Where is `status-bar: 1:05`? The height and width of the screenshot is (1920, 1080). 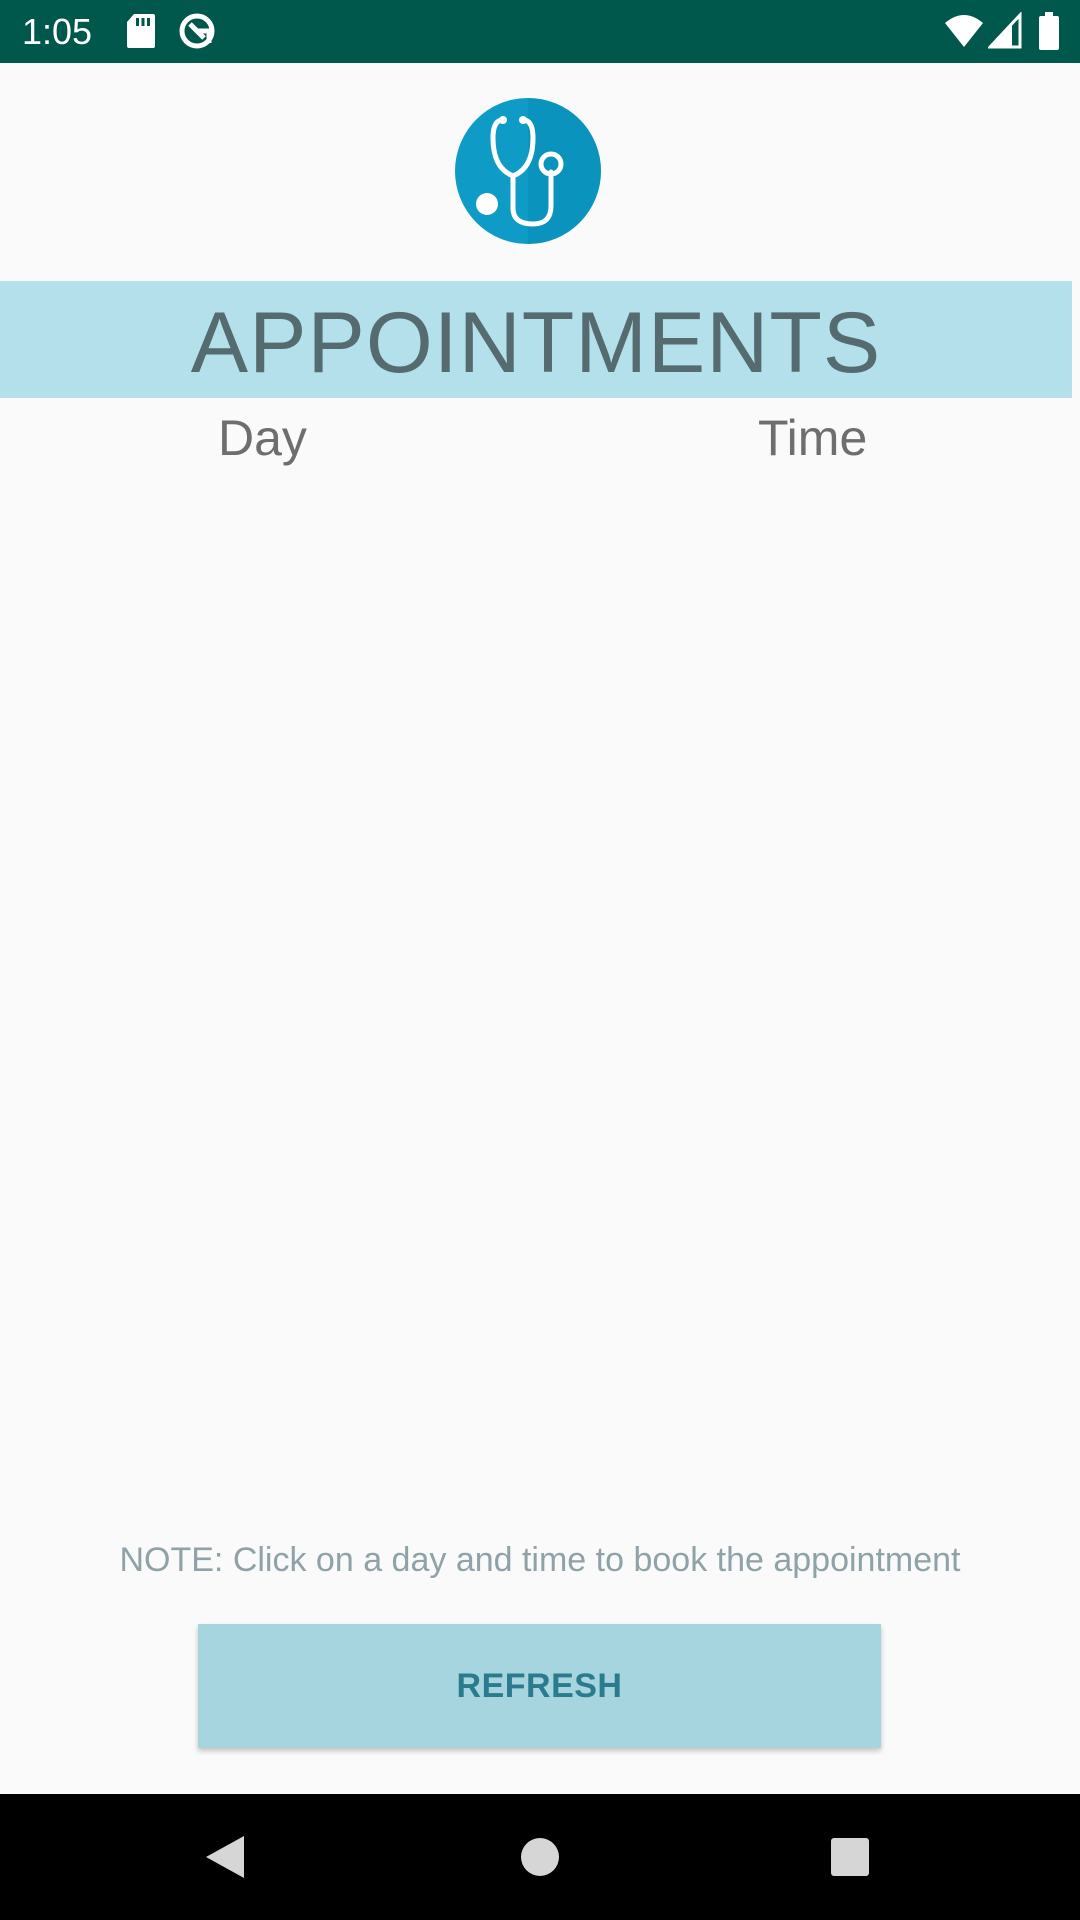 status-bar: 1:05 is located at coordinates (540, 31).